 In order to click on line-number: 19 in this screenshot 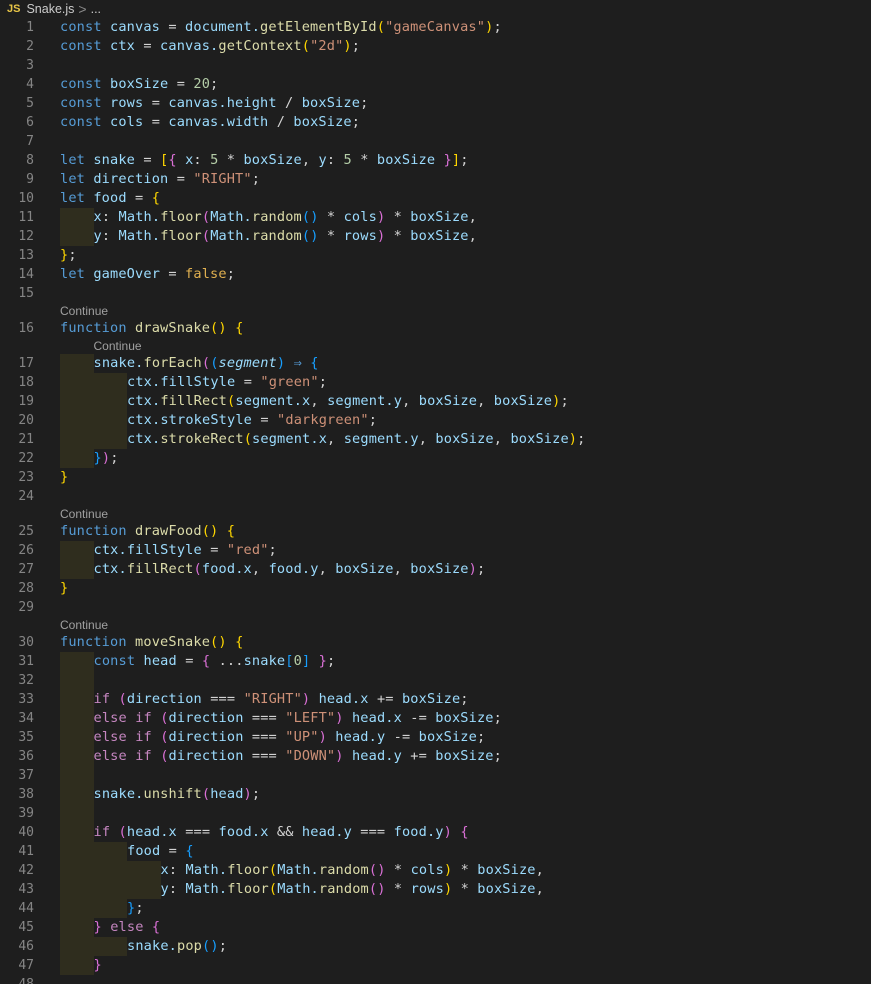, I will do `click(26, 401)`.